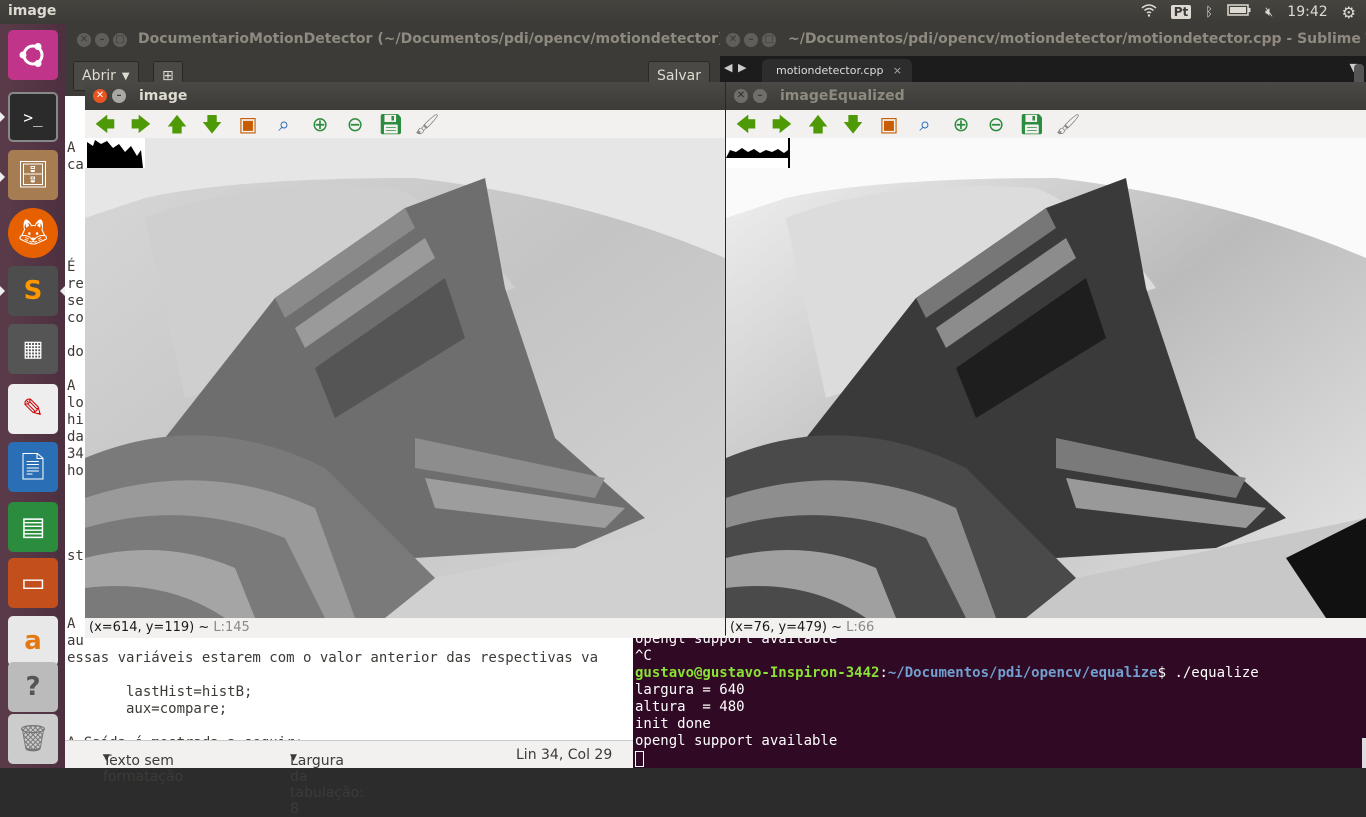 The width and height of the screenshot is (1366, 817). I want to click on tab-motiondetector: motiondetector.cpp ×, so click(837, 70).